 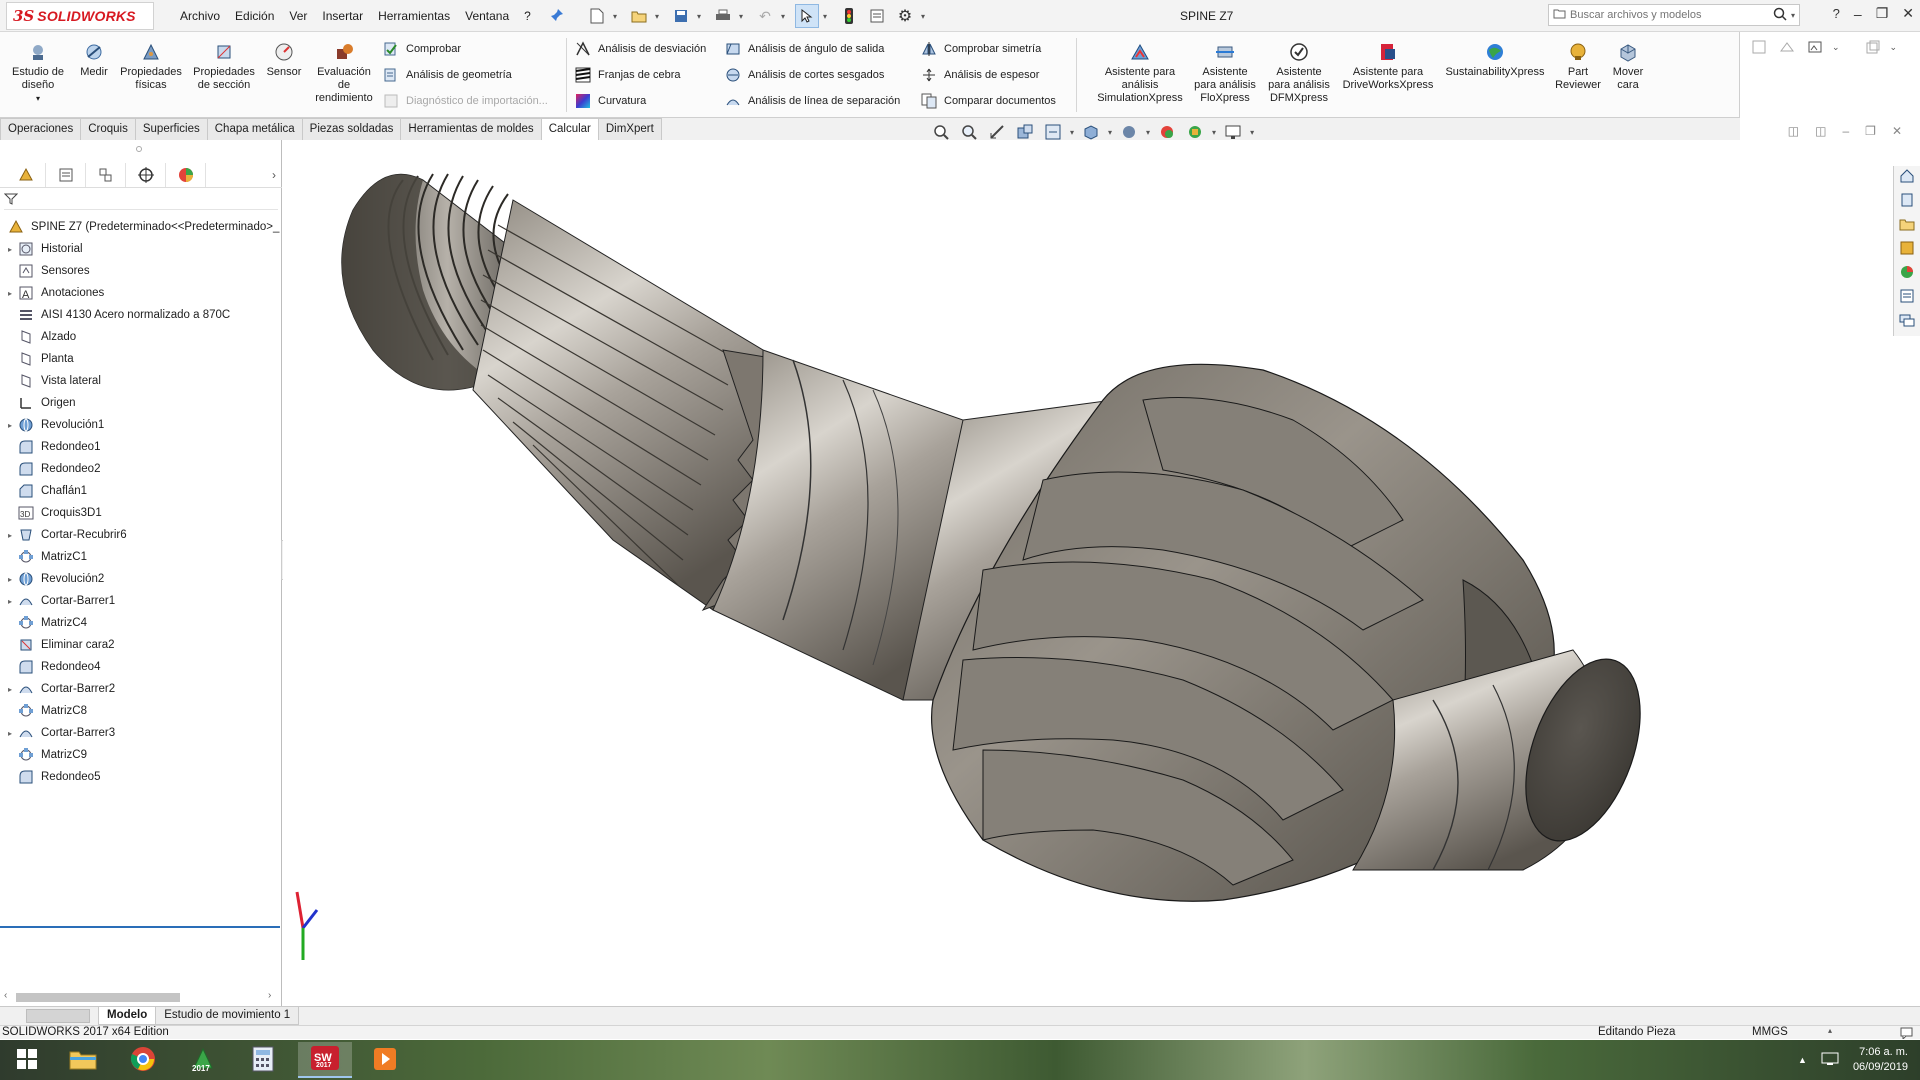 What do you see at coordinates (557, 16) in the screenshot?
I see `pin-icon` at bounding box center [557, 16].